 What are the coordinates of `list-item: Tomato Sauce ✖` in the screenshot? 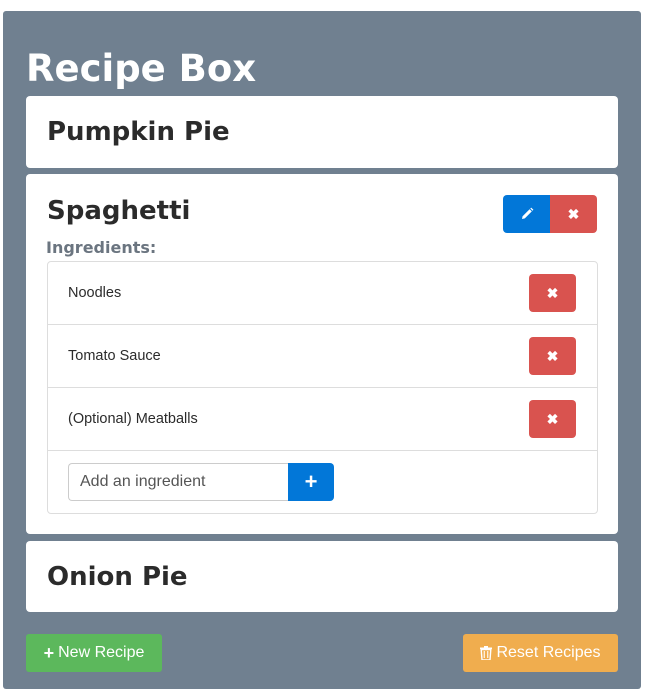 It's located at (322, 356).